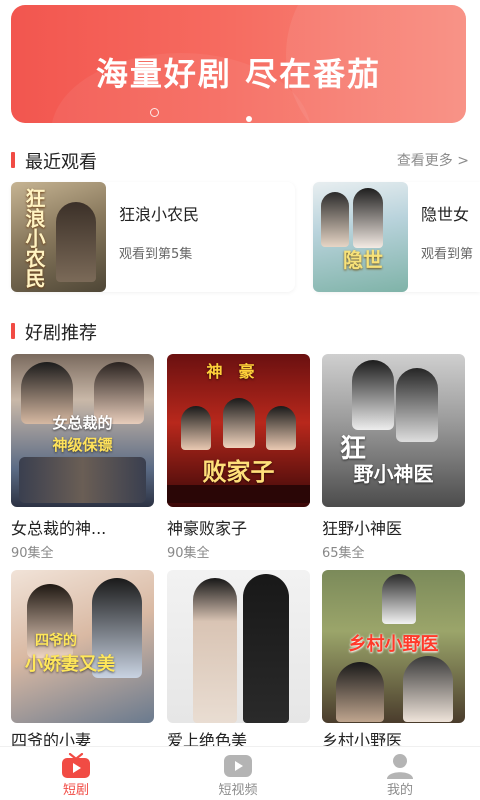 The image size is (480, 800). What do you see at coordinates (159, 214) in the screenshot?
I see `recent-item-title: 狂浪小农民` at bounding box center [159, 214].